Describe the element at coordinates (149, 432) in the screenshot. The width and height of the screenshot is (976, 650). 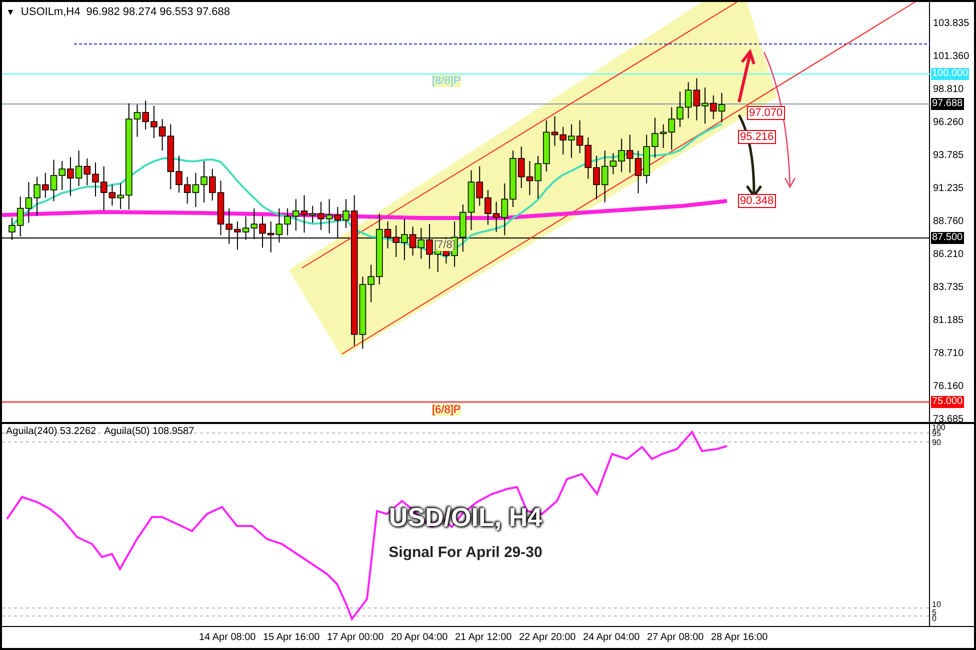
I see `indicator-legend: Aguila(50) 108.9587` at that location.